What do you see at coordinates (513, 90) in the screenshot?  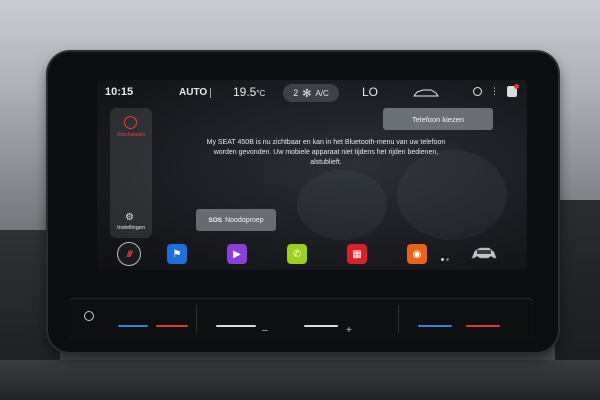 I see `notification-icon` at bounding box center [513, 90].